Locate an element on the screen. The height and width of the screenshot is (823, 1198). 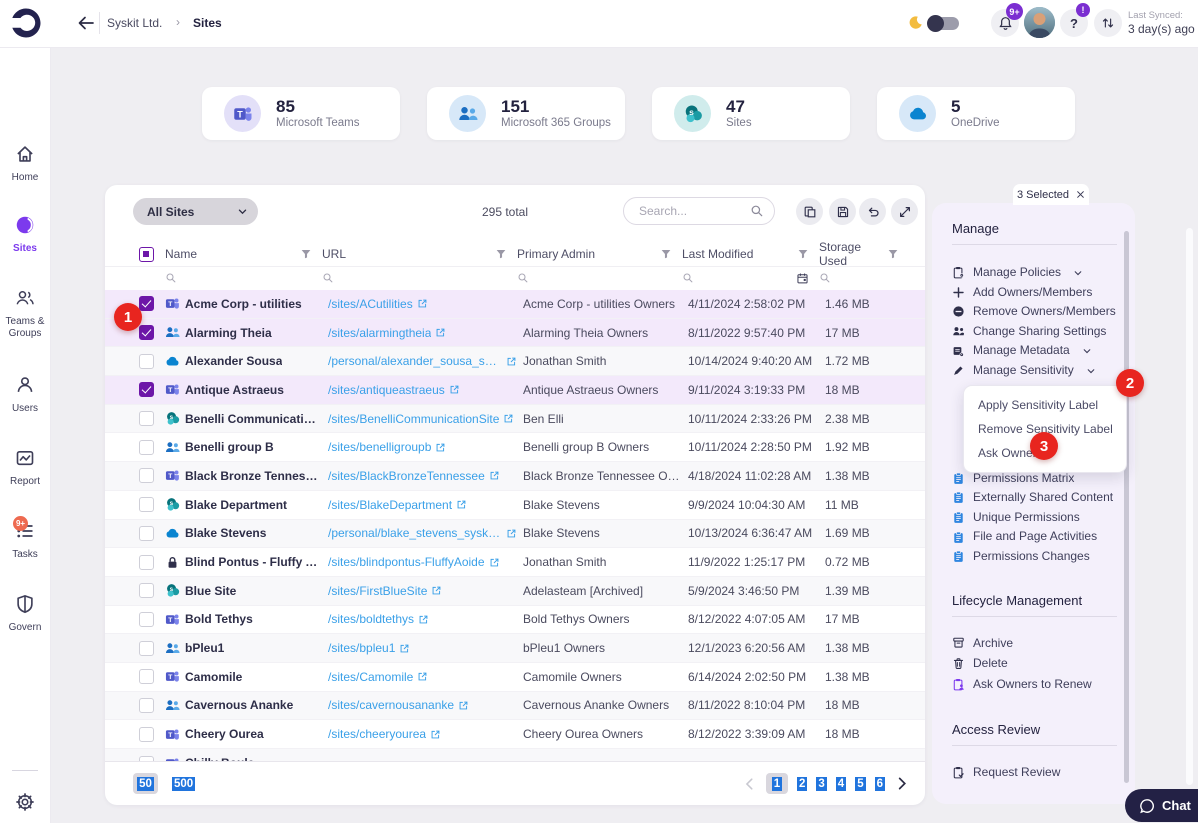
breadcrumb-org: Syskit Ltd. is located at coordinates (134, 23).